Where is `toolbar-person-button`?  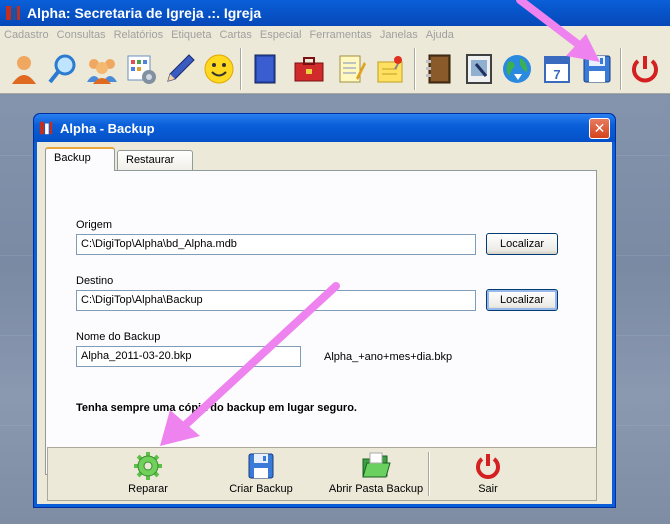
toolbar-person-button is located at coordinates (24, 69).